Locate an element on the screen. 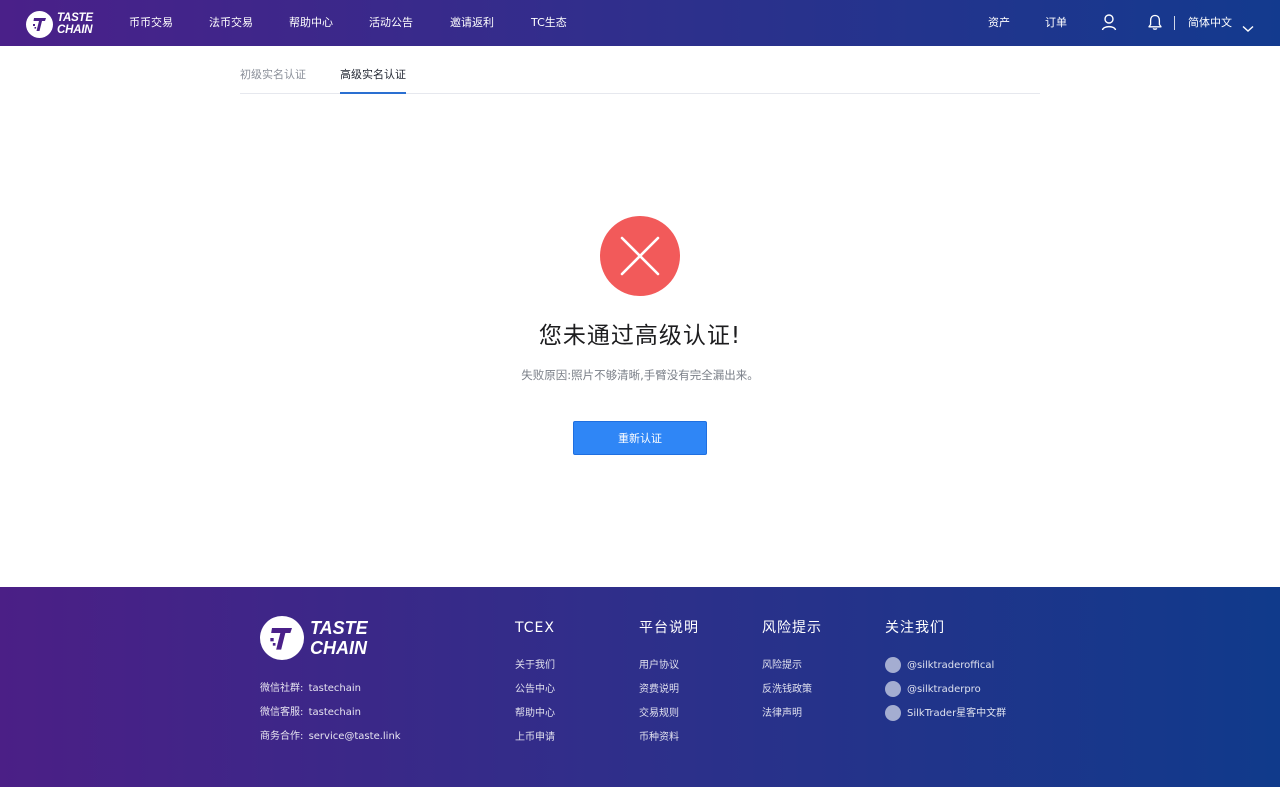 Image resolution: width=1280 pixels, height=787 pixels. logo-text: TASTE CHAIN is located at coordinates (75, 24).